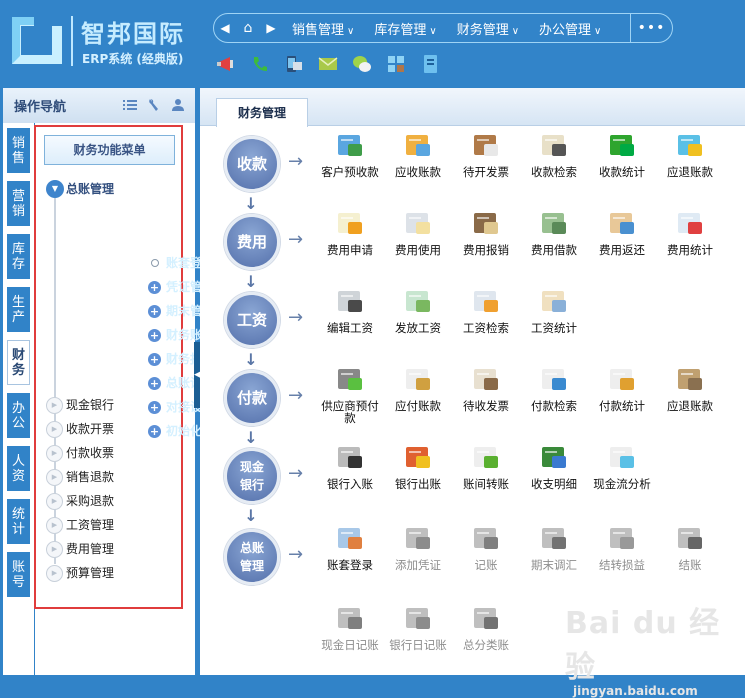 Image resolution: width=745 pixels, height=698 pixels. What do you see at coordinates (328, 64) in the screenshot?
I see `mail-icon` at bounding box center [328, 64].